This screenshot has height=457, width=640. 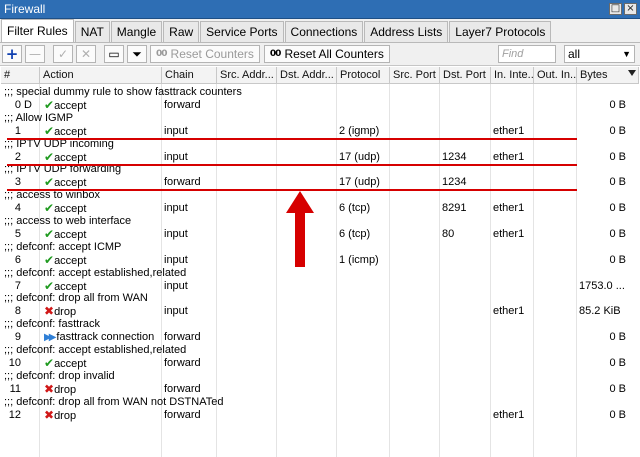 What do you see at coordinates (320, 415) in the screenshot?
I see `table-row: 12 ✖drop forward ether1 0 B` at bounding box center [320, 415].